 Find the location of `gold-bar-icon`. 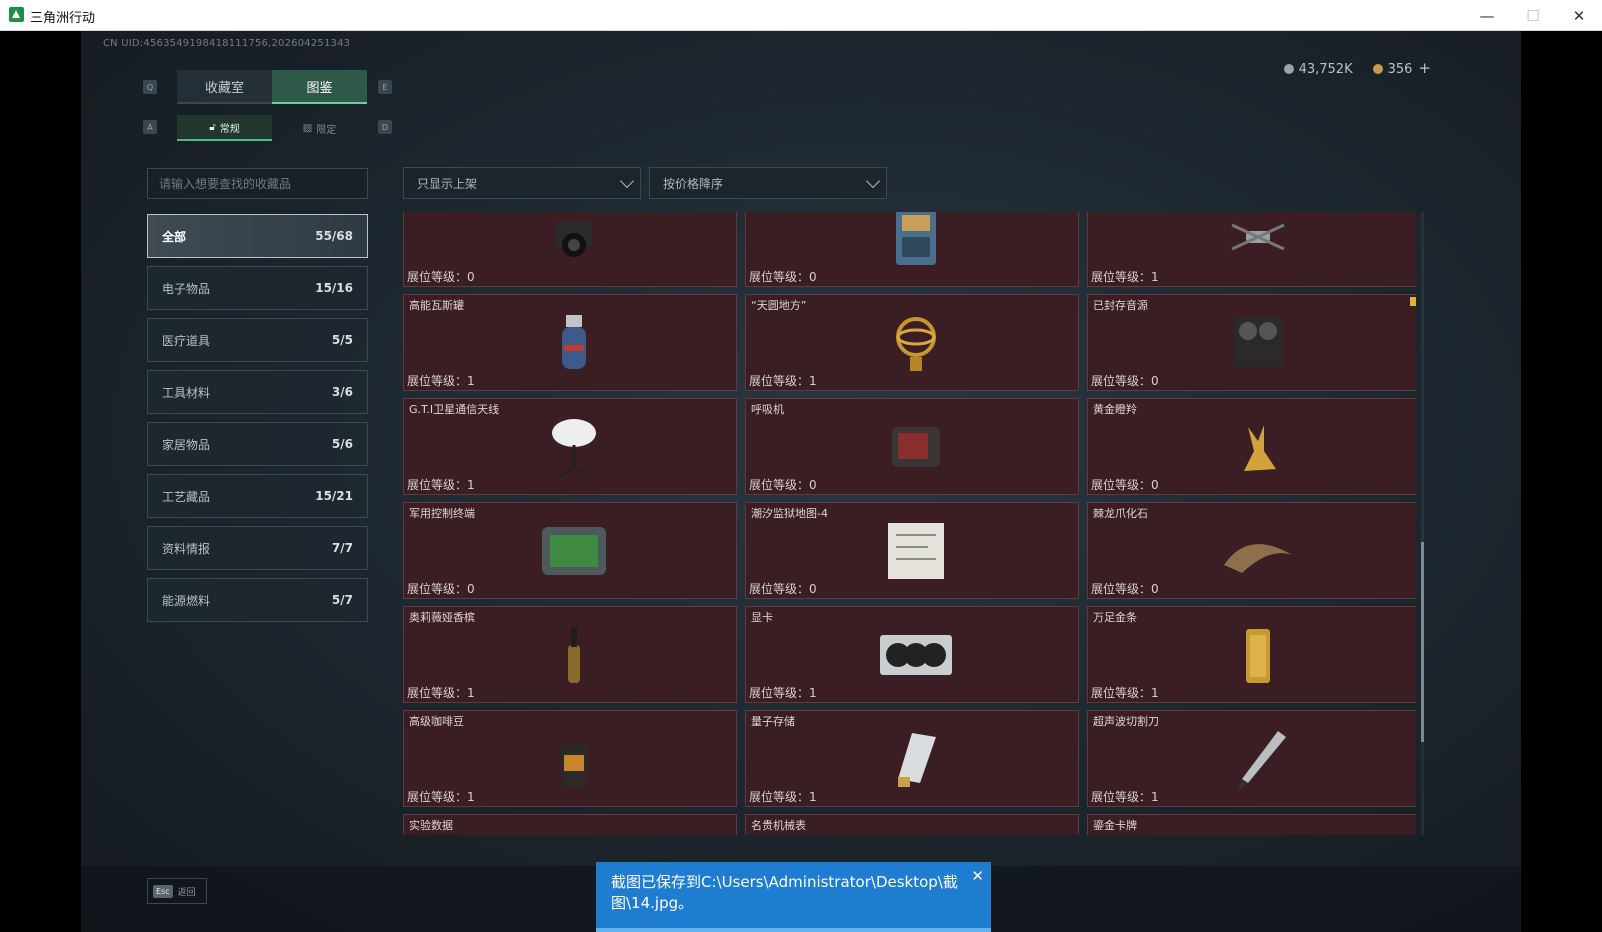

gold-bar-icon is located at coordinates (1258, 656).